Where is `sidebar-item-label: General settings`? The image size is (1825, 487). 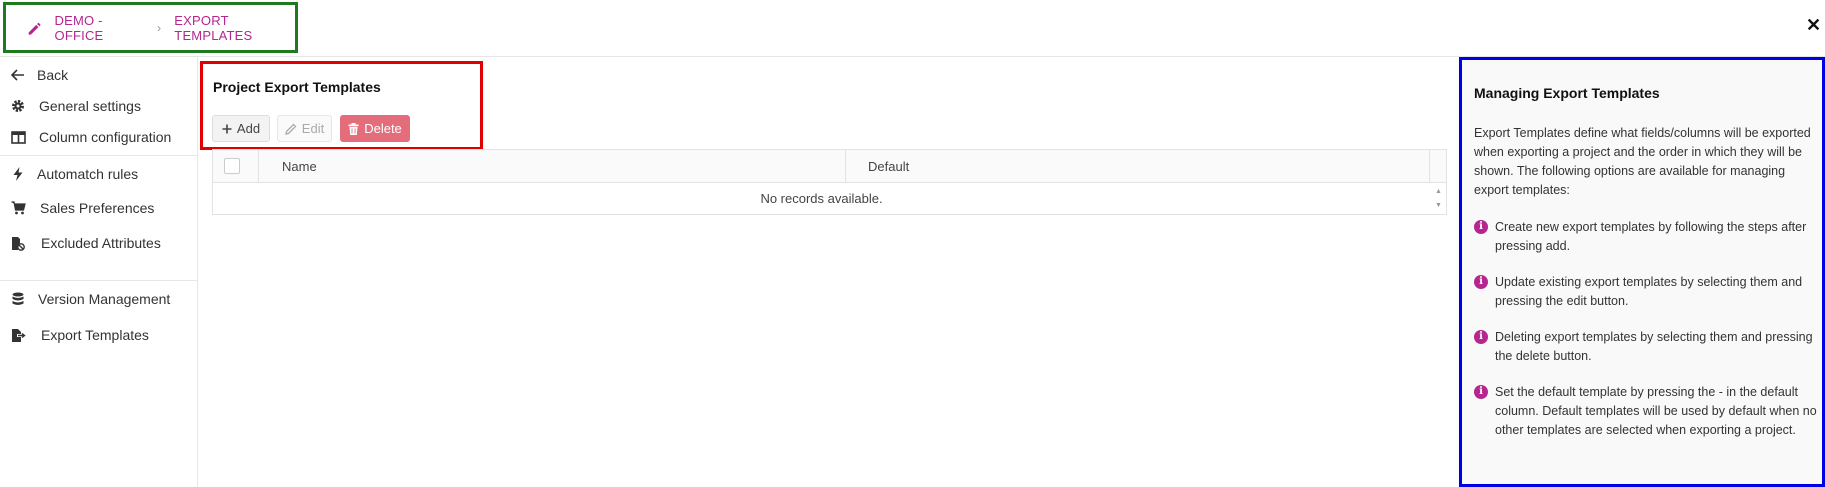
sidebar-item-label: General settings is located at coordinates (90, 106).